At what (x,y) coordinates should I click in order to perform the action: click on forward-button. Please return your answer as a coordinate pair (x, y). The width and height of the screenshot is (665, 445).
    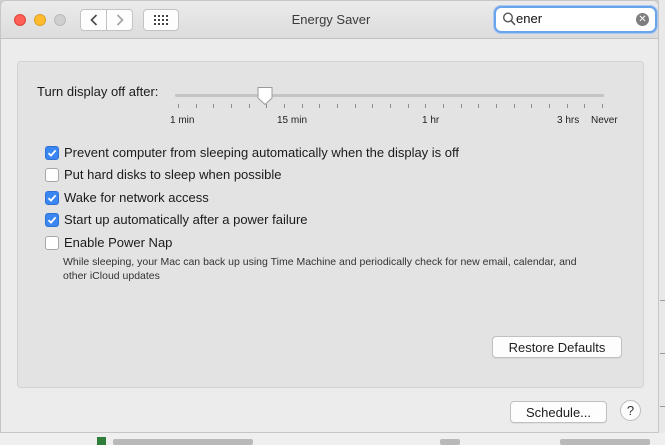
    Looking at the image, I should click on (119, 20).